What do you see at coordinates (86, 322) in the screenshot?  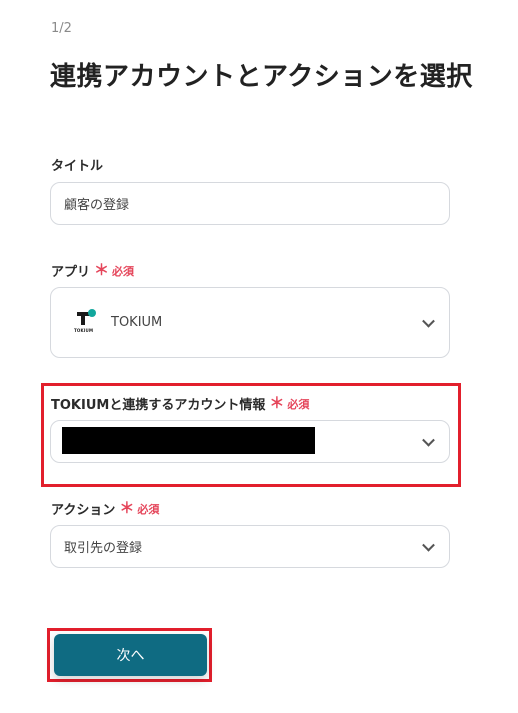 I see `tokium-logo: TOKIUM` at bounding box center [86, 322].